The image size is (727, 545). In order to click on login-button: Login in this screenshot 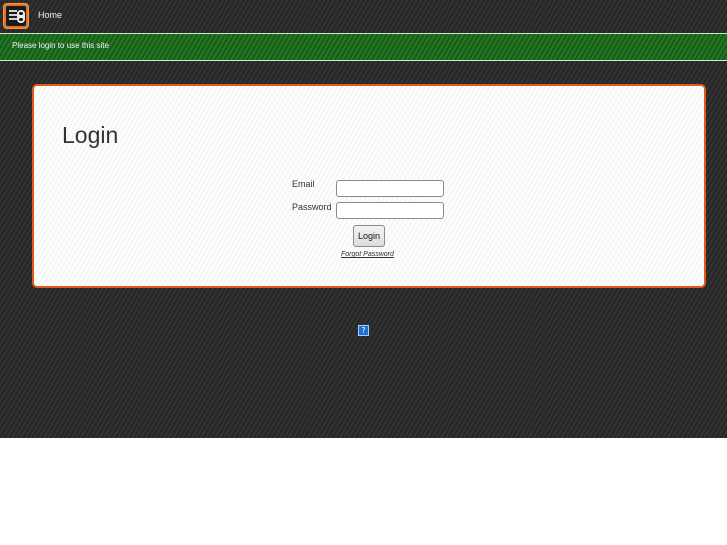, I will do `click(369, 236)`.